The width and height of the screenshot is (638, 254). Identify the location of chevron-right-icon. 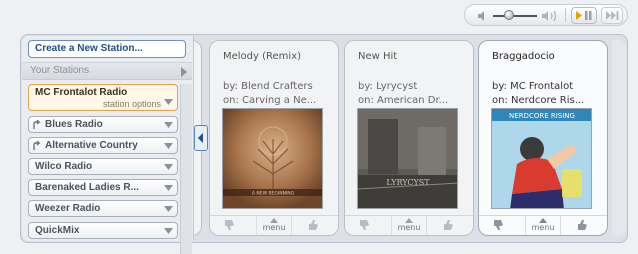
(184, 72).